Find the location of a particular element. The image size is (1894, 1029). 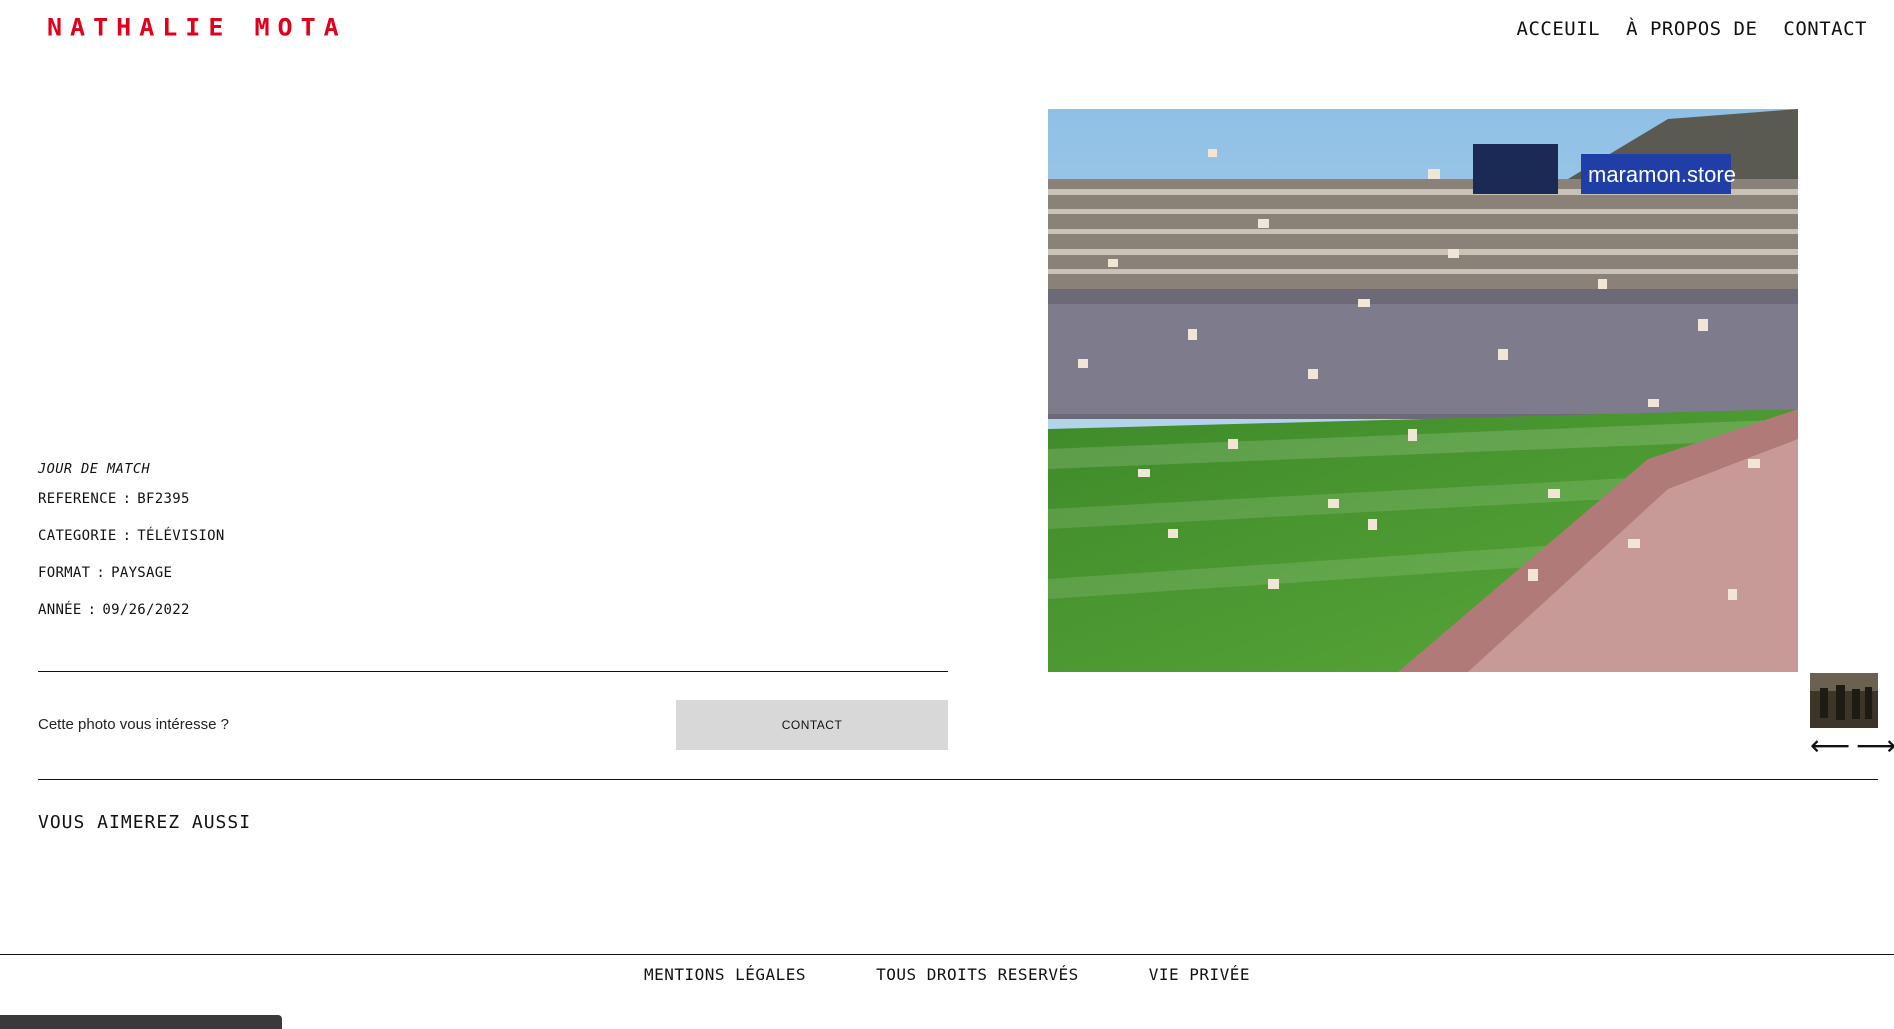

reference-value: BF2395 is located at coordinates (163, 499).